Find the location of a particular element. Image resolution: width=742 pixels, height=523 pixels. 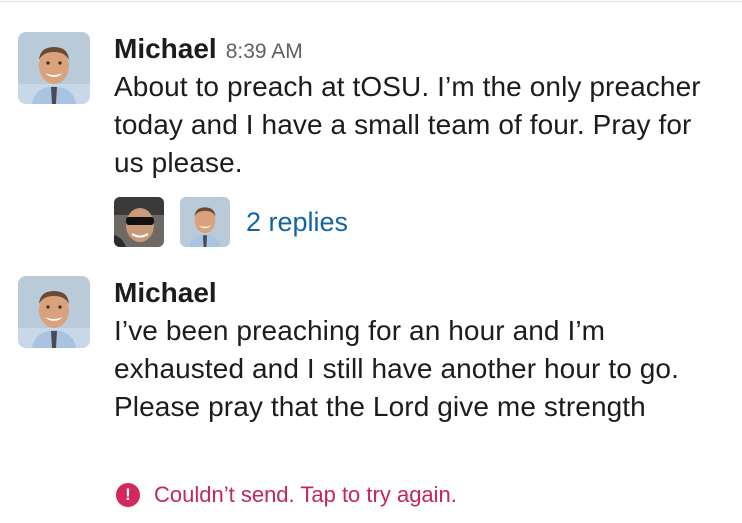

reply-avatar-michael is located at coordinates (205, 222).